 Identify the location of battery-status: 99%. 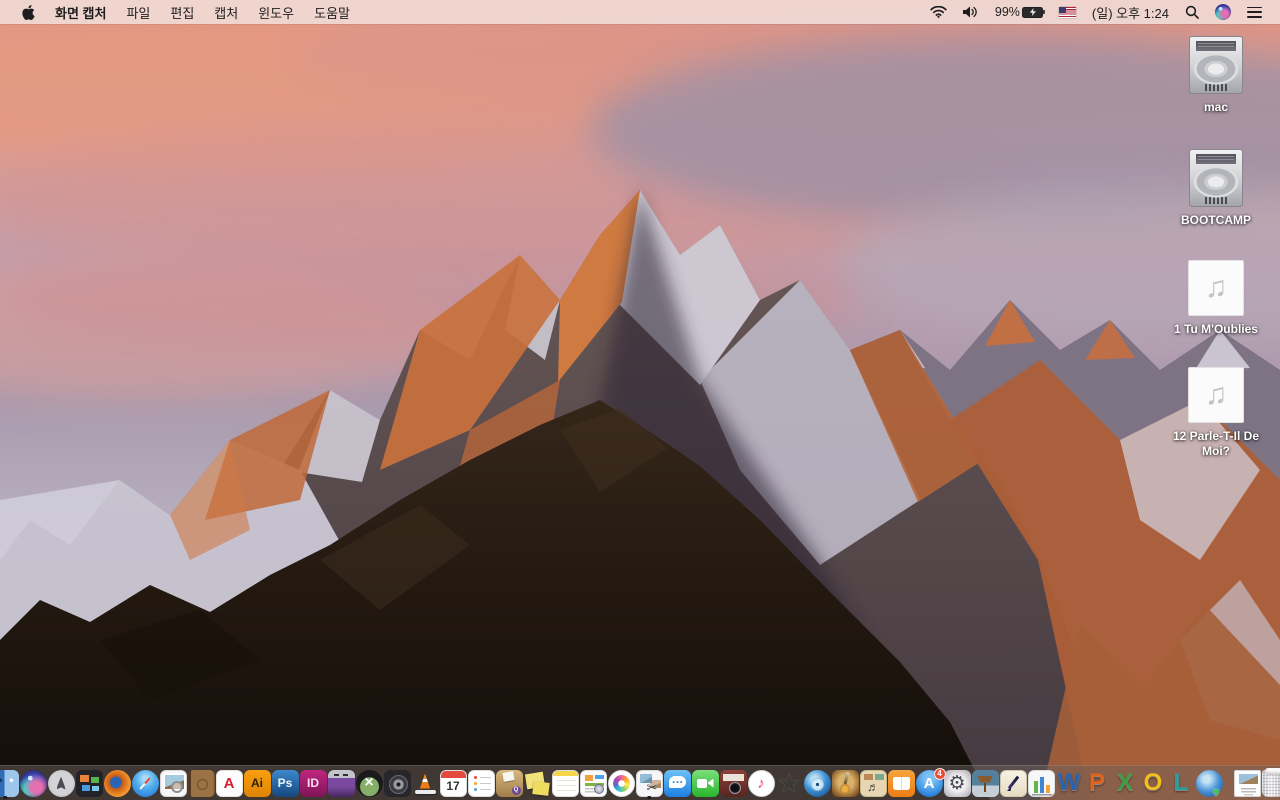
(1019, 12).